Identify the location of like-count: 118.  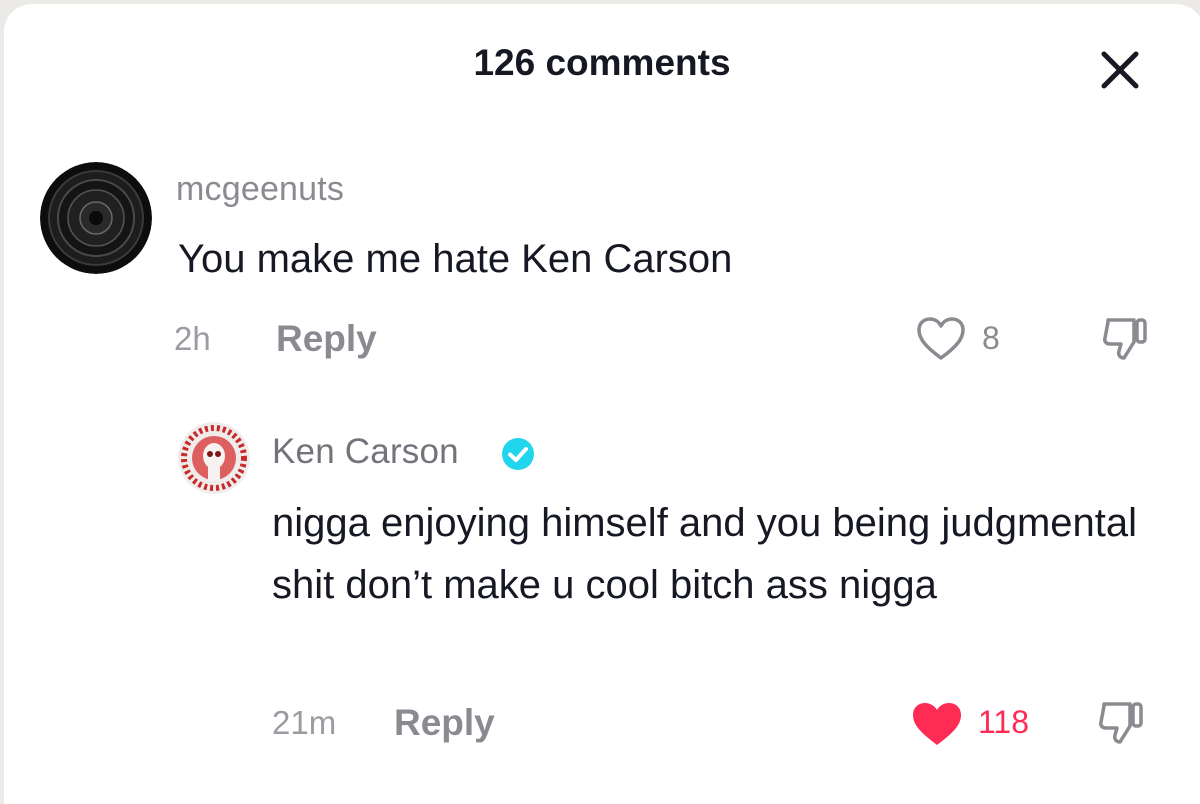
(1004, 722).